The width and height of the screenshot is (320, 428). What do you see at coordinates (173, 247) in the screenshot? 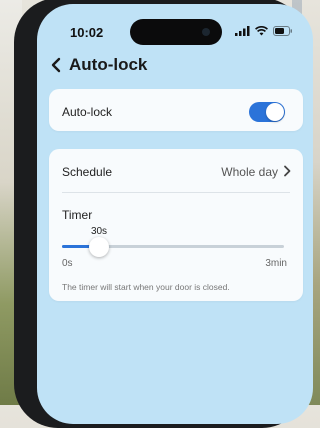
I see `timer-slider` at bounding box center [173, 247].